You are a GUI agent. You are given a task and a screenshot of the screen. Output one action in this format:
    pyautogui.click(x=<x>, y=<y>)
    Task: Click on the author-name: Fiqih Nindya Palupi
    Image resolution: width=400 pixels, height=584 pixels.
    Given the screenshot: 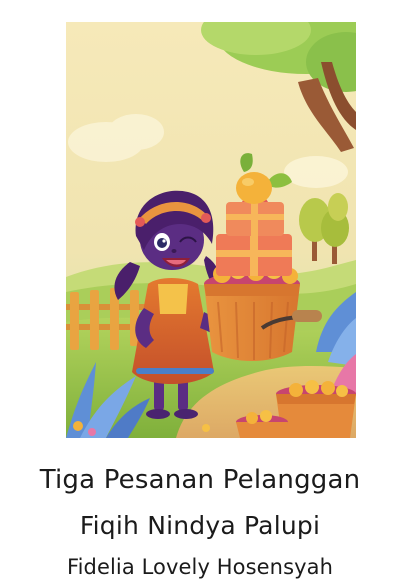 What is the action you would take?
    pyautogui.click(x=200, y=525)
    